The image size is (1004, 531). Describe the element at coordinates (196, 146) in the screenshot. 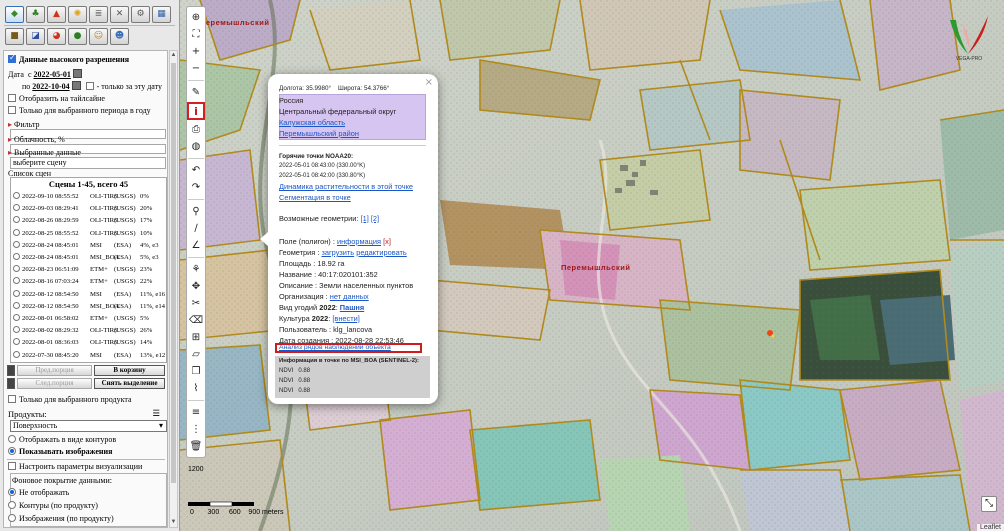

I see `layers-circle-icon: ◍` at that location.